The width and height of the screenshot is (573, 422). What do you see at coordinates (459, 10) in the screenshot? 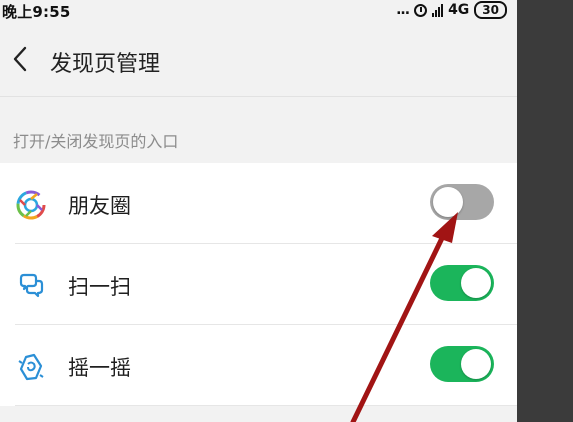
I see `network-type: 4G` at bounding box center [459, 10].